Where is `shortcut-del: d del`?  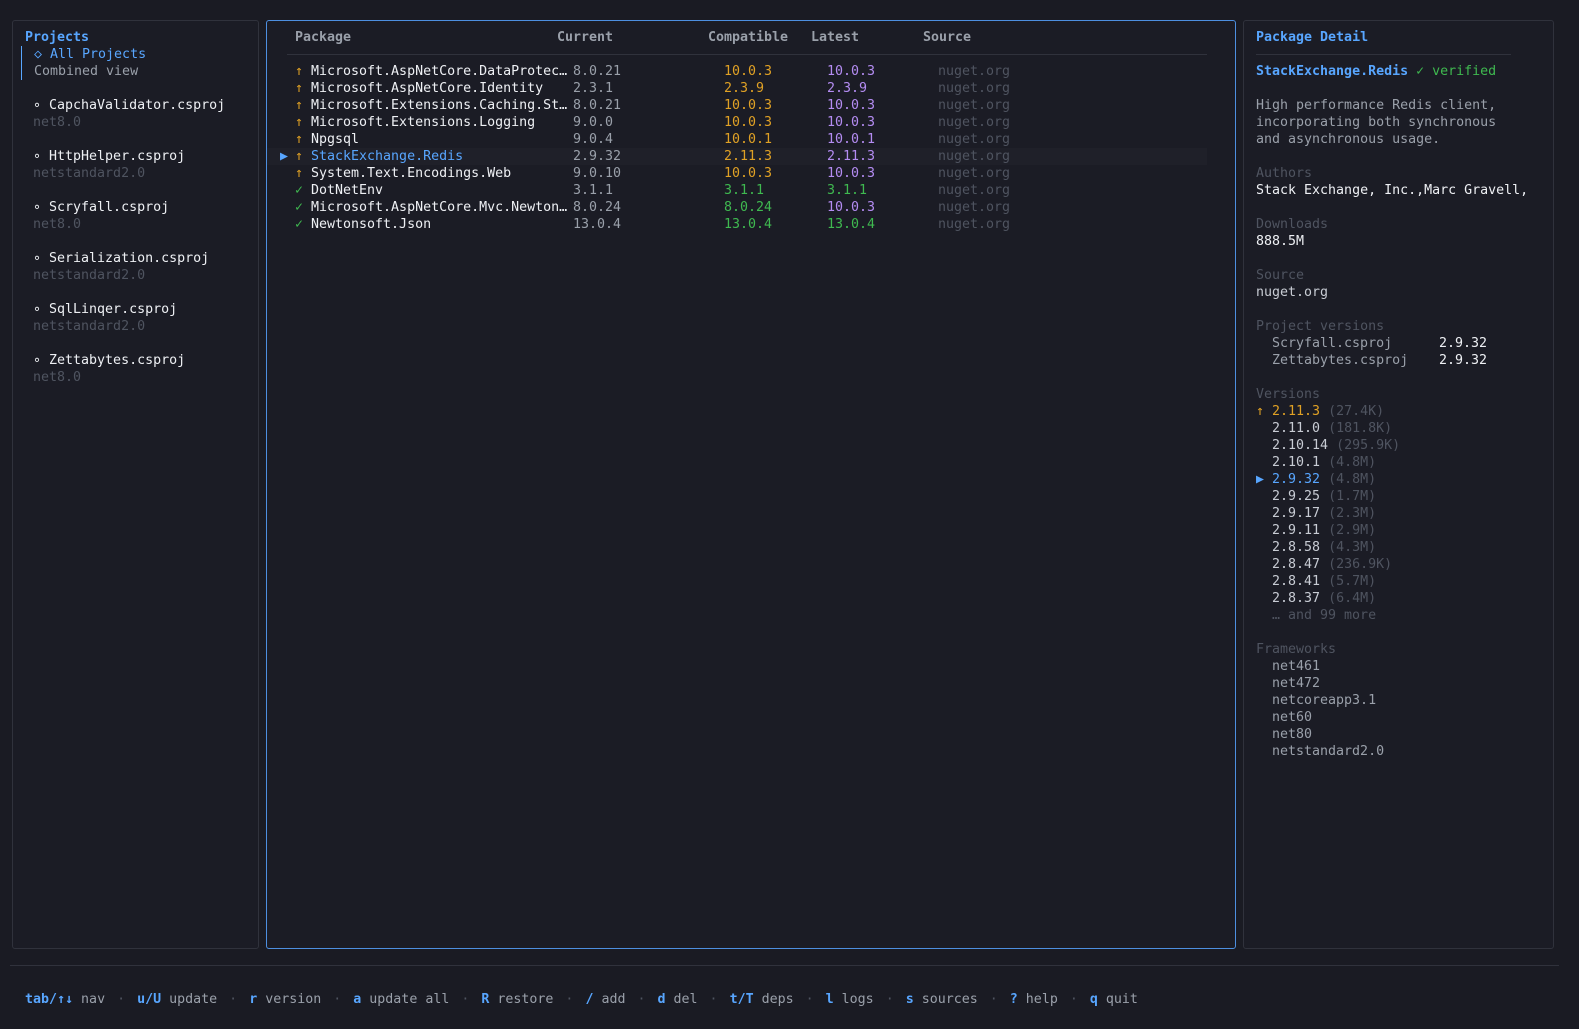 shortcut-del: d del is located at coordinates (678, 999).